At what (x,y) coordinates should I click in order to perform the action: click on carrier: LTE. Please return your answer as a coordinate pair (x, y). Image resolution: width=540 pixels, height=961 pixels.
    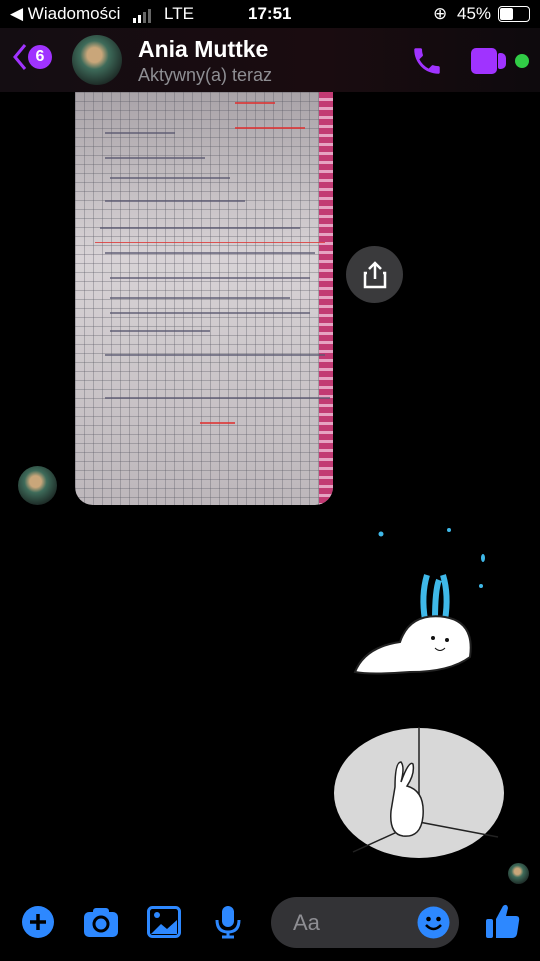
    Looking at the image, I should click on (179, 13).